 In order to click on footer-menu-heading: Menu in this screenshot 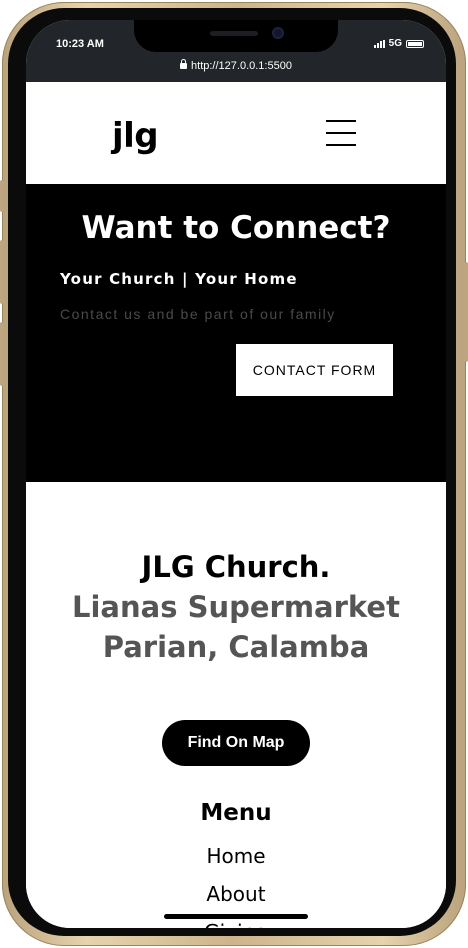, I will do `click(236, 813)`.